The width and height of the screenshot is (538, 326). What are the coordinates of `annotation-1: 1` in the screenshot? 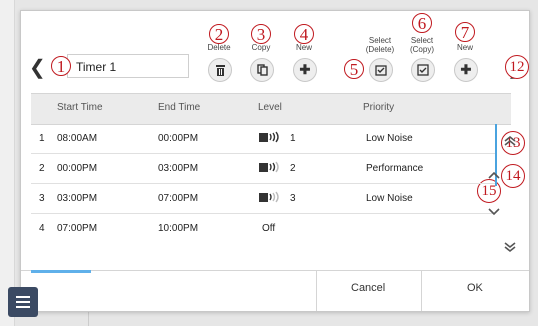 It's located at (61, 66).